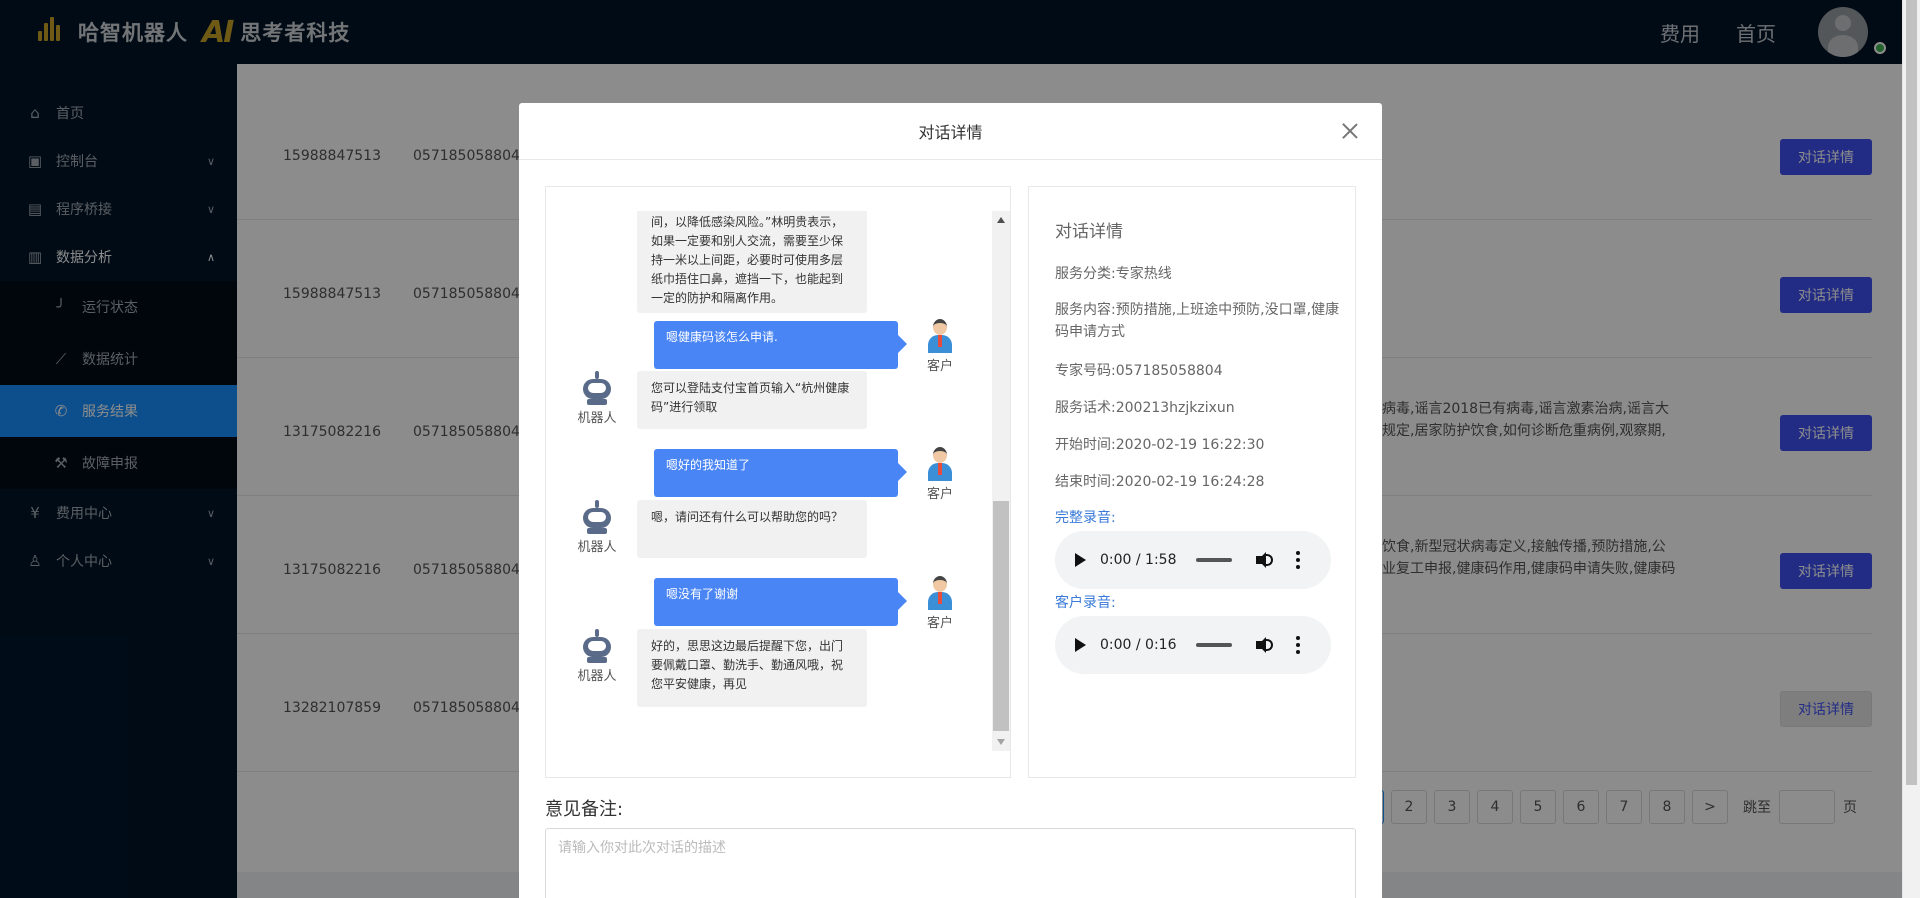 This screenshot has height=898, width=1920. What do you see at coordinates (1193, 645) in the screenshot?
I see `customer-recording-player: 0:00 / 0:16` at bounding box center [1193, 645].